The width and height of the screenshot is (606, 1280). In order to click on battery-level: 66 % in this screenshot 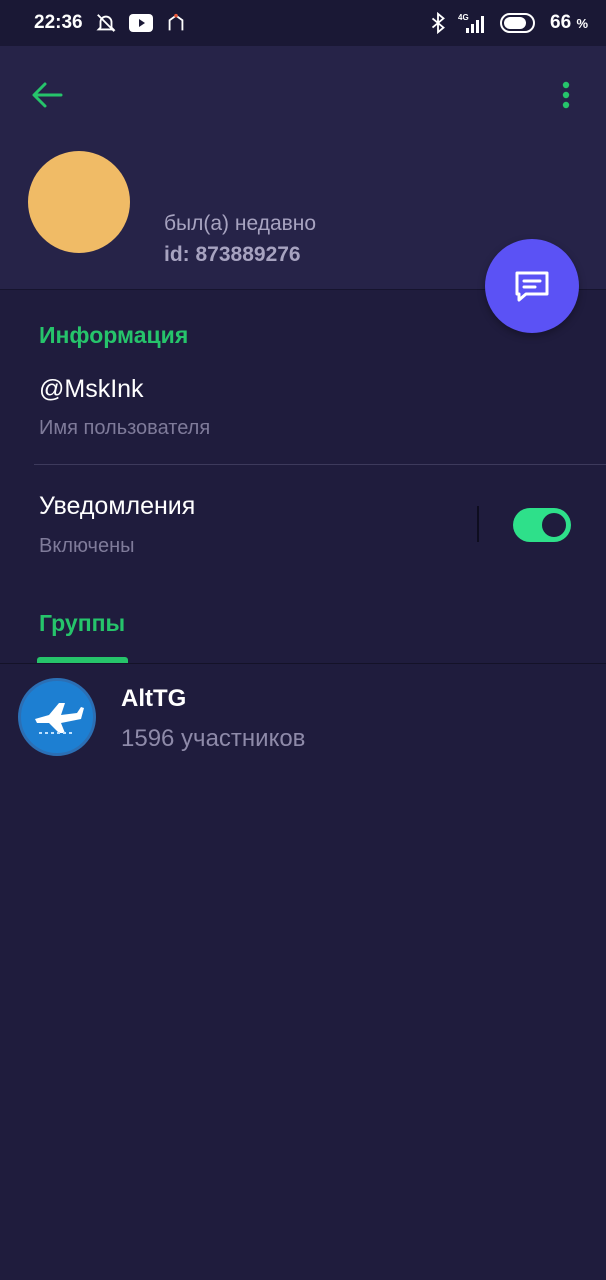, I will do `click(569, 23)`.